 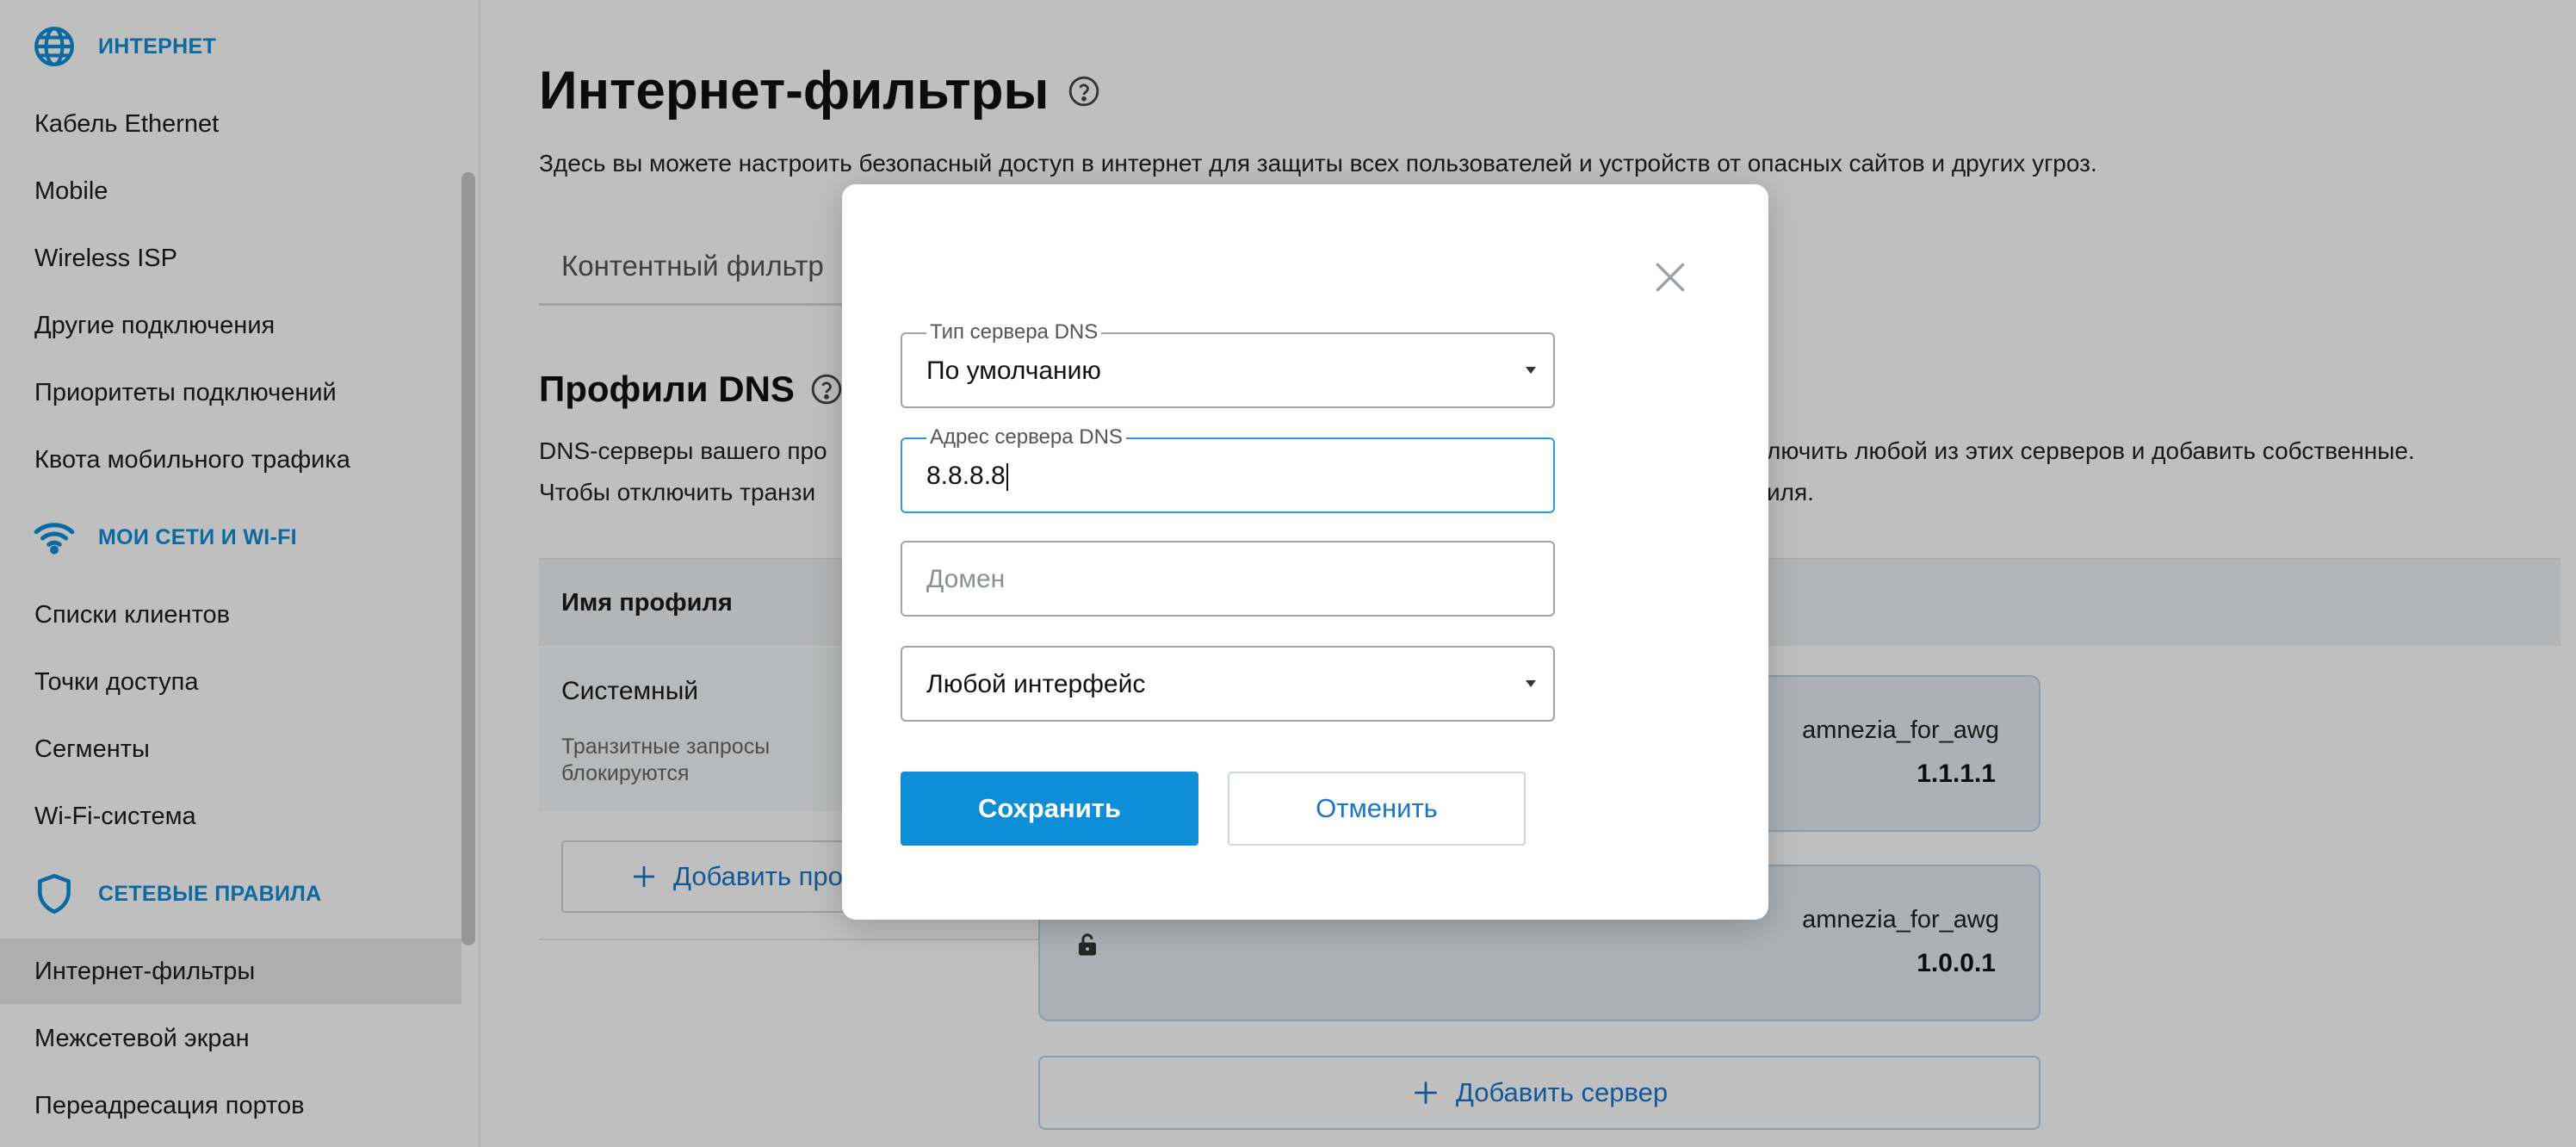 I want to click on dns-address-value: 8.8.8.8, so click(x=967, y=477).